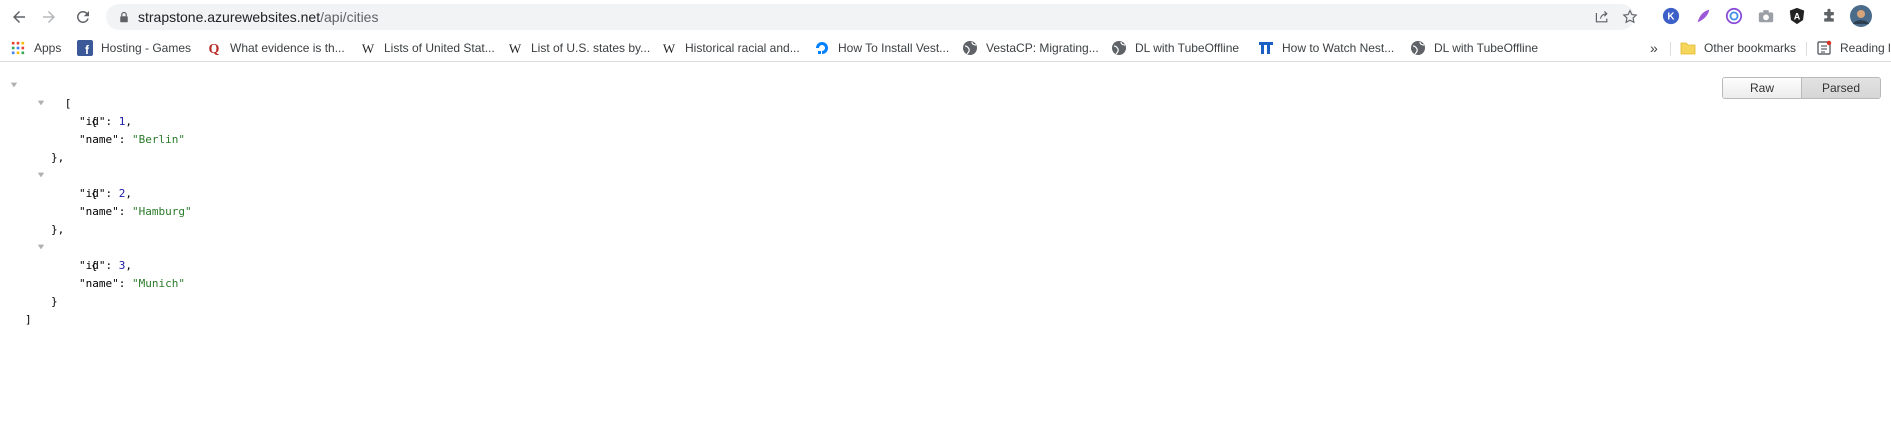  I want to click on json-string: "Hamburg", so click(162, 211).